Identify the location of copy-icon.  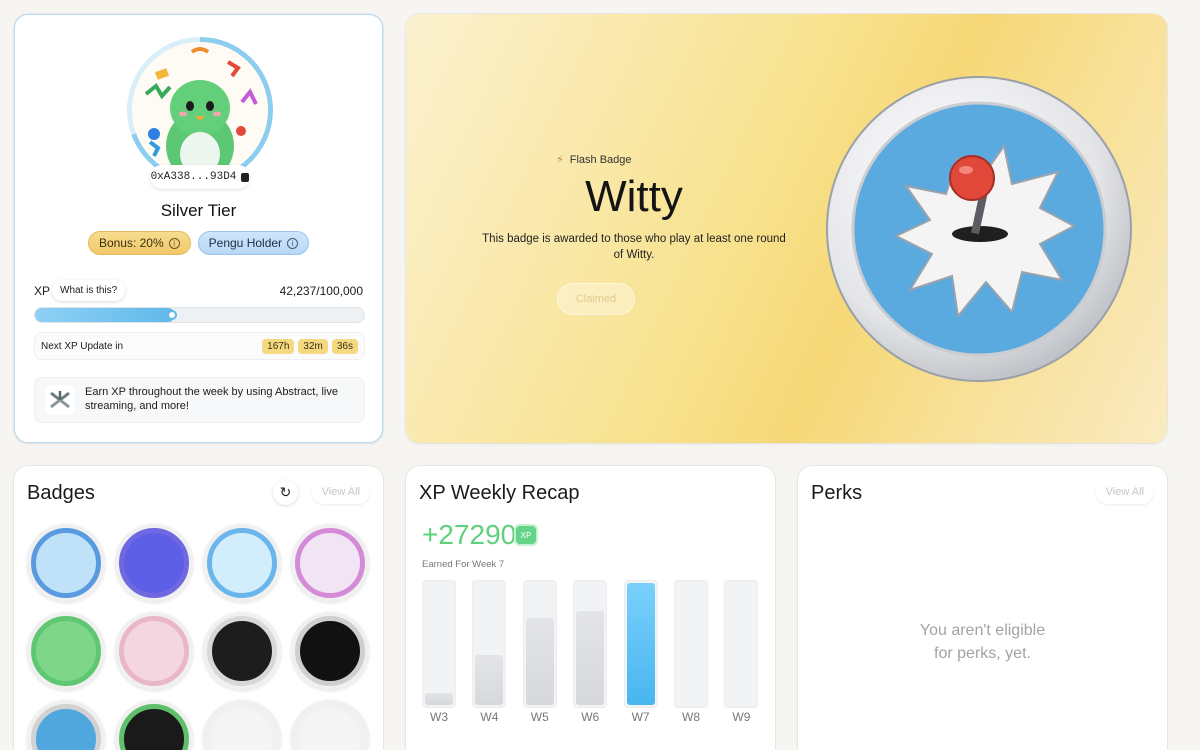
(245, 177).